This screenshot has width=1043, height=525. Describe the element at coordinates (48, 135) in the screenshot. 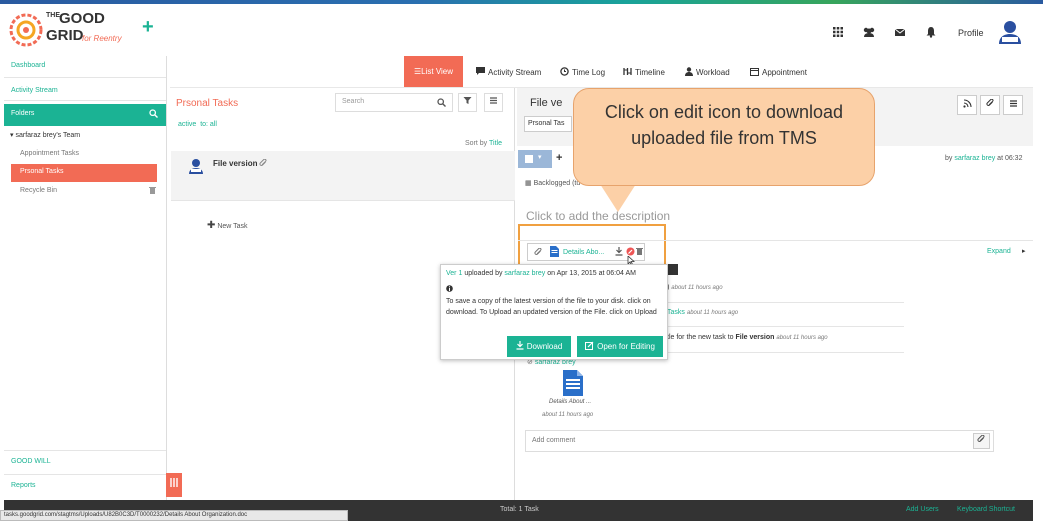

I see `team-label: sarfaraz brey's Team` at that location.